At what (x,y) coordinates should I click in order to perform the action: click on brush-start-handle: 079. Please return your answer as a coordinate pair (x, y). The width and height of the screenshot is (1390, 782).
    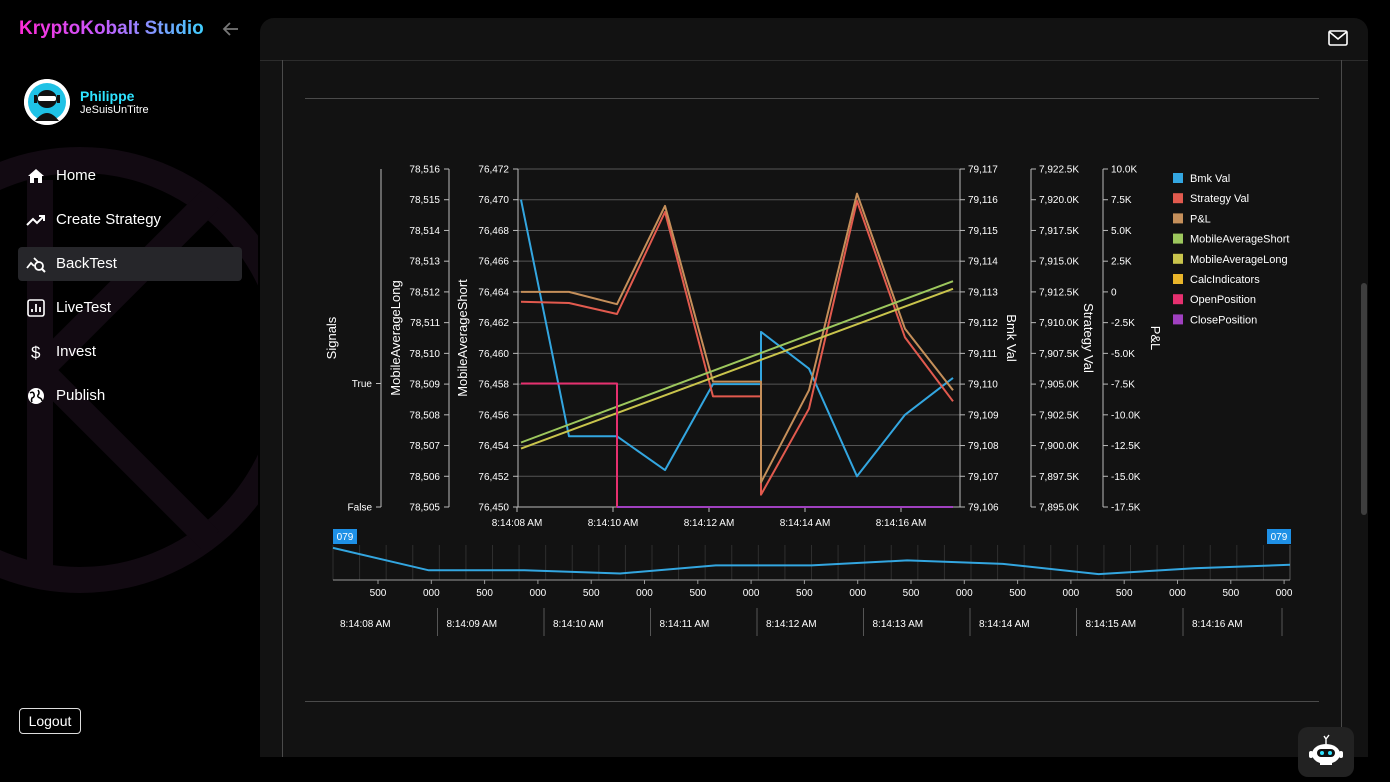
    Looking at the image, I should click on (345, 536).